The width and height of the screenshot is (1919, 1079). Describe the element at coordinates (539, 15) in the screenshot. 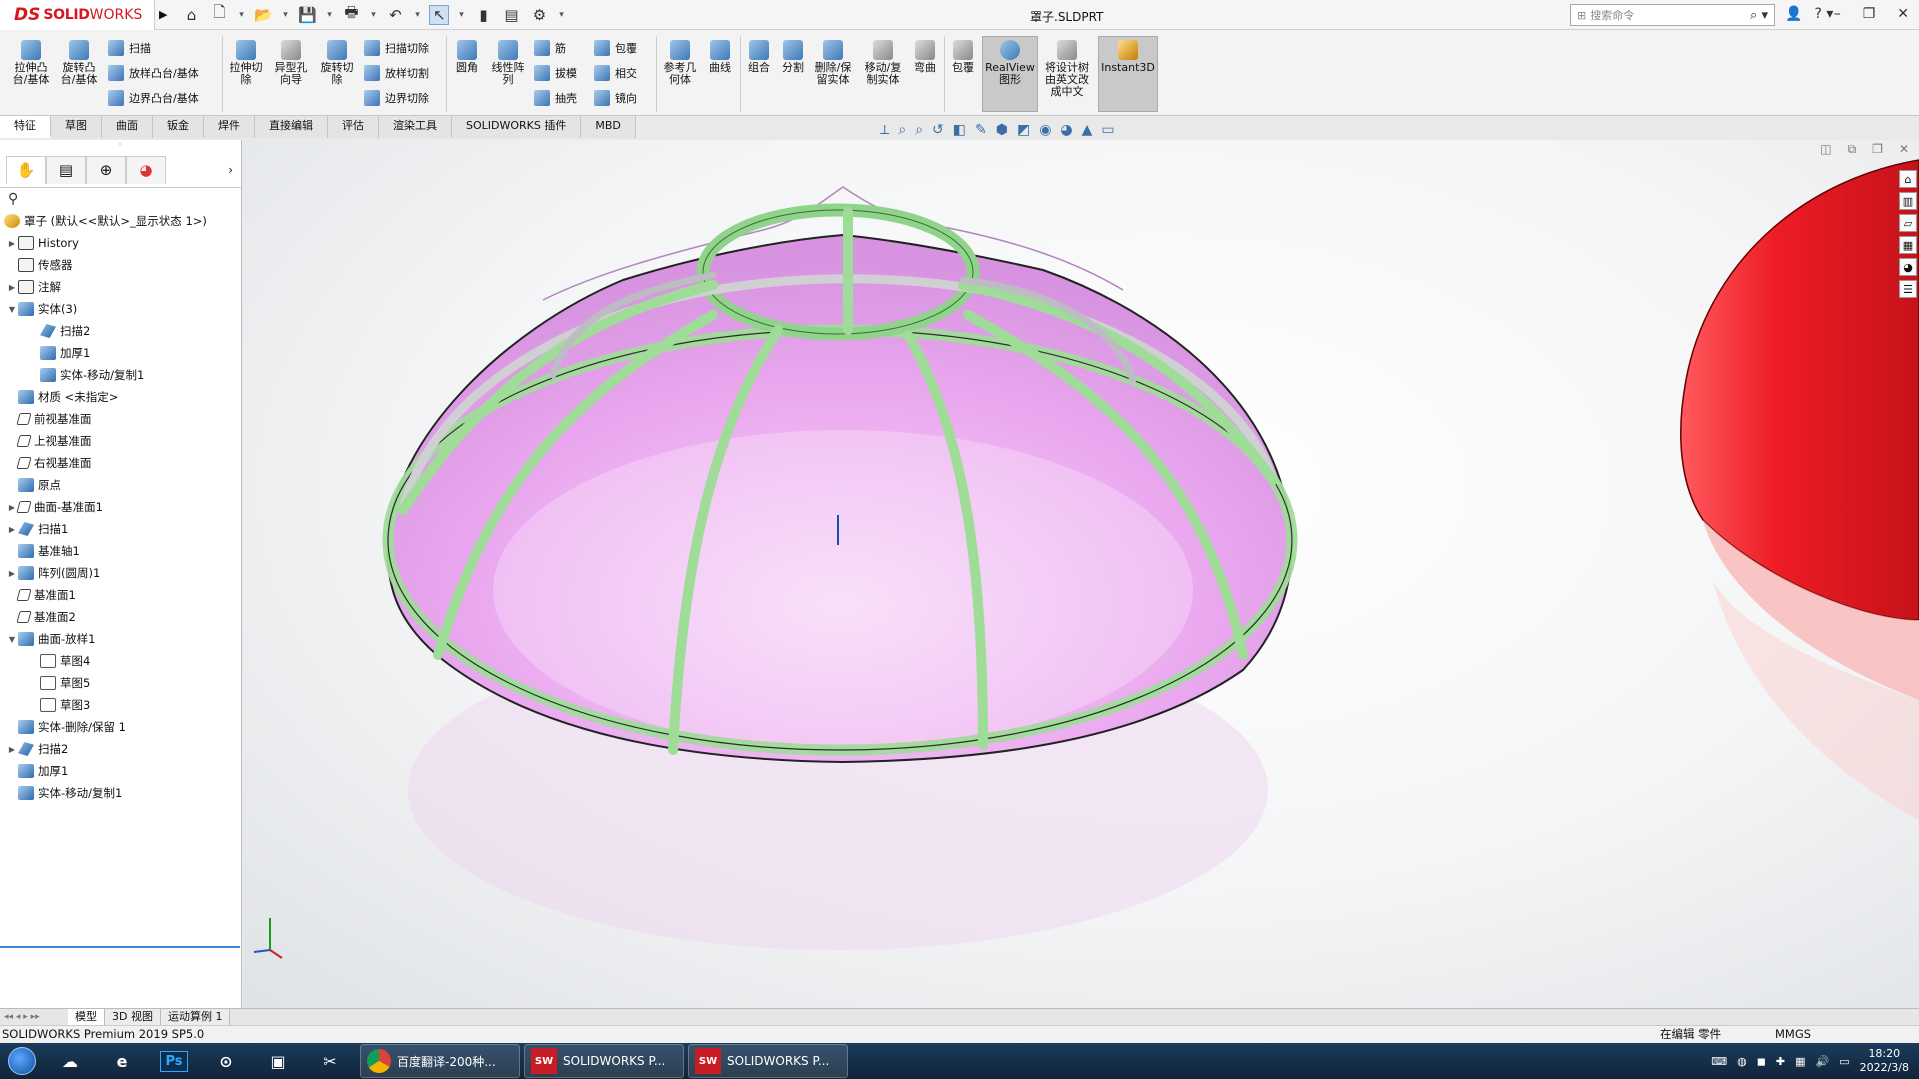

I see `options-gear-icon: ⚙` at that location.